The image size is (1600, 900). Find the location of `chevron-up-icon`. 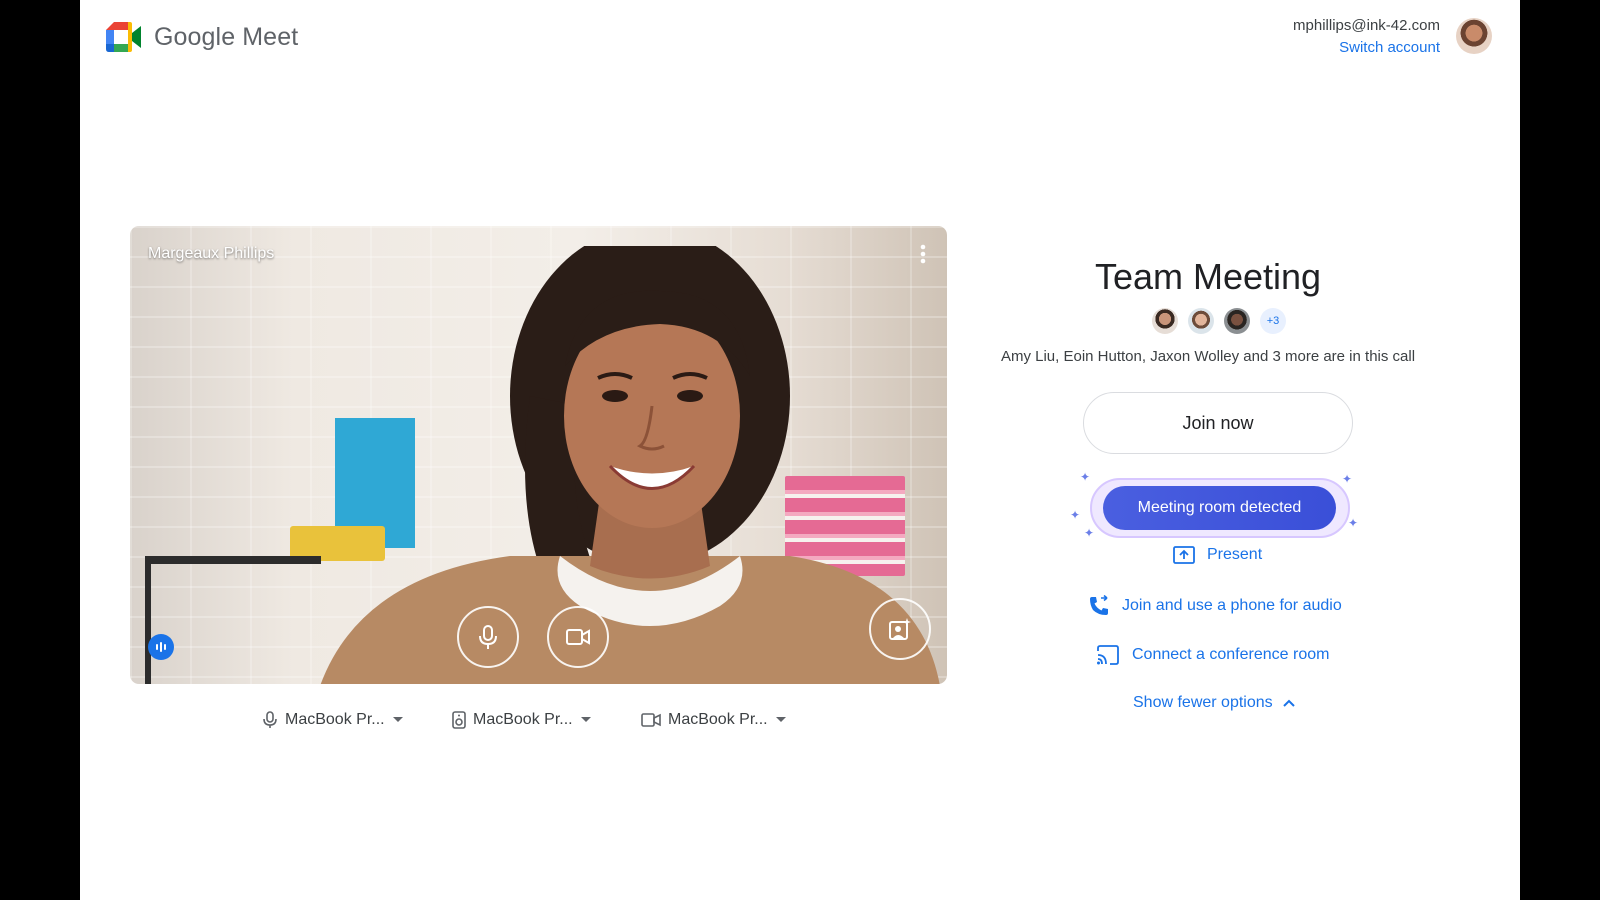

chevron-up-icon is located at coordinates (1288, 703).